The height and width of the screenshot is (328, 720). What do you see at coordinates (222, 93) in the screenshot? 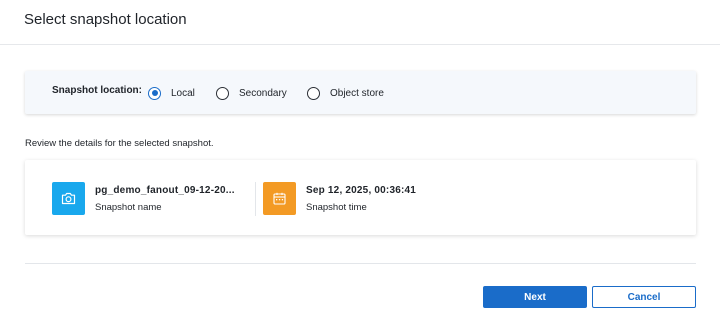
I see `radio-secondary-circle` at bounding box center [222, 93].